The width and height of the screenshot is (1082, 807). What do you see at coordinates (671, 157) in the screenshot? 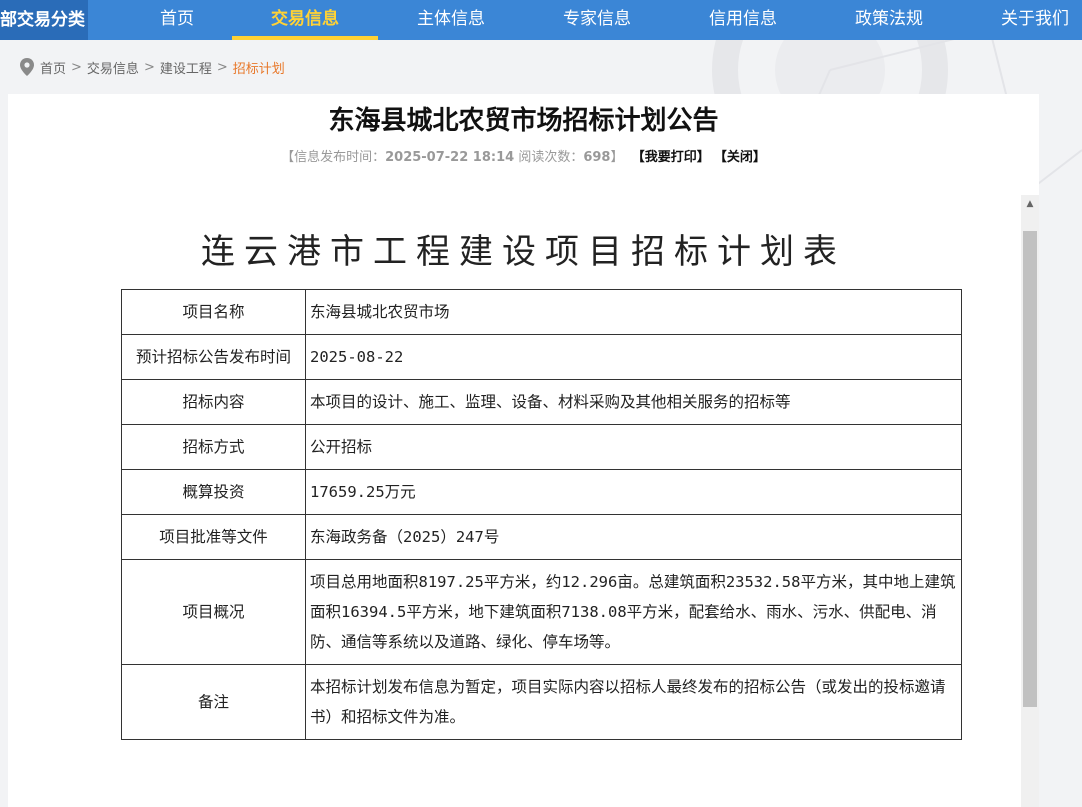
I see `print-button: 【我要打印】` at bounding box center [671, 157].